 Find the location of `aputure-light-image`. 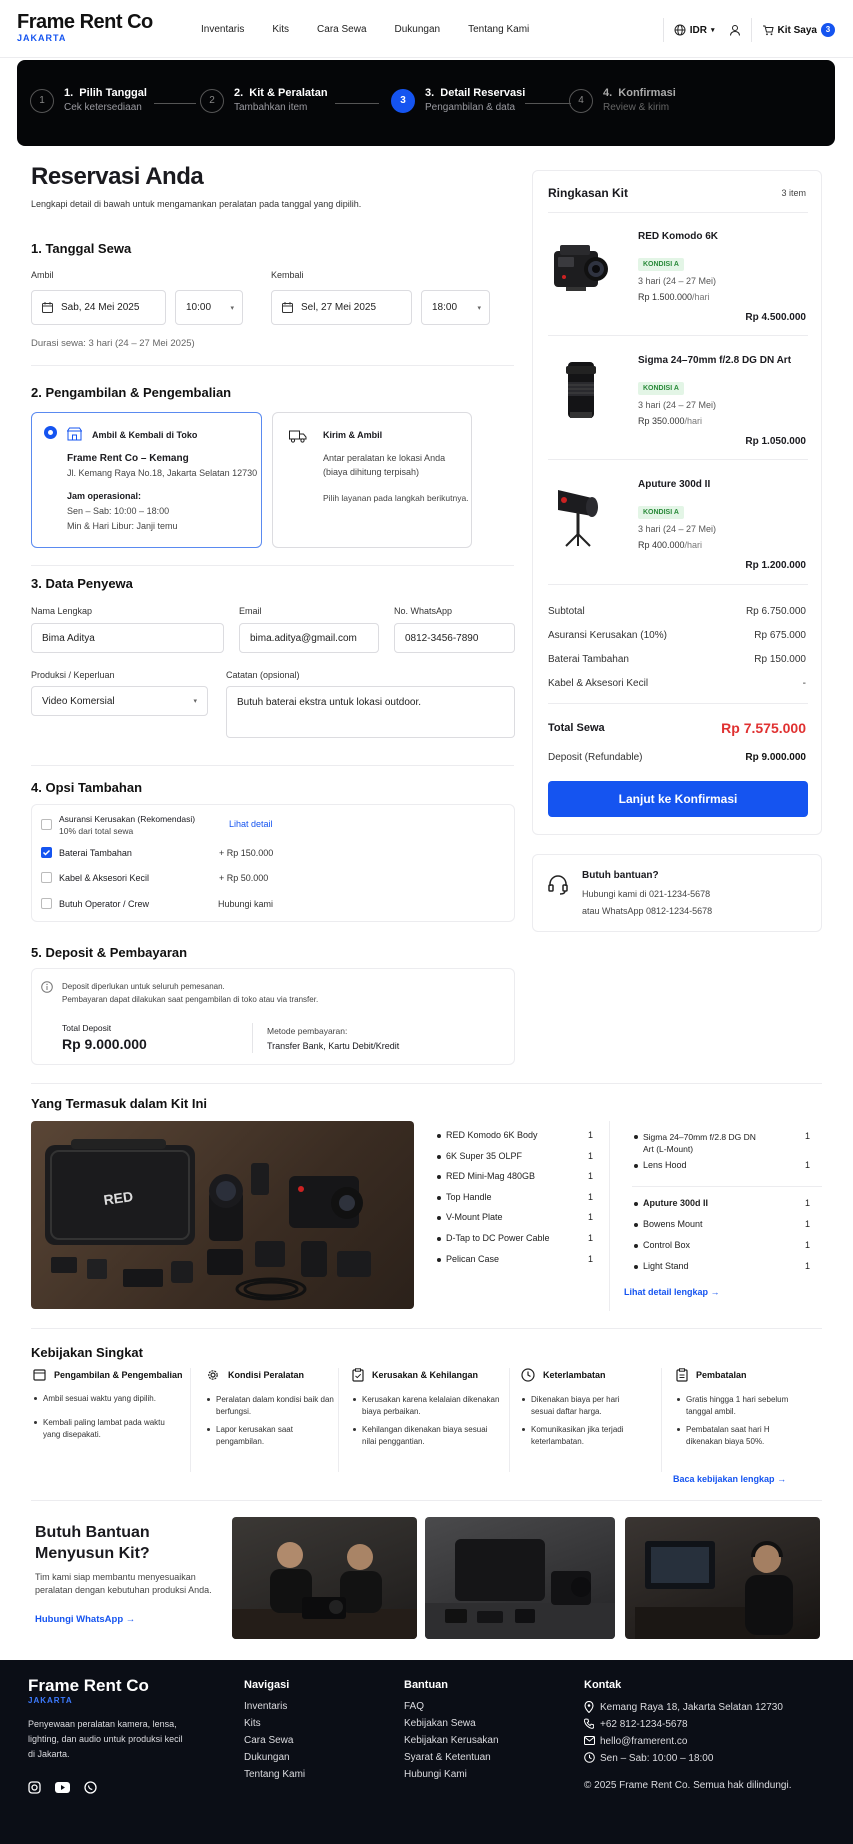

aputure-light-image is located at coordinates (578, 518).